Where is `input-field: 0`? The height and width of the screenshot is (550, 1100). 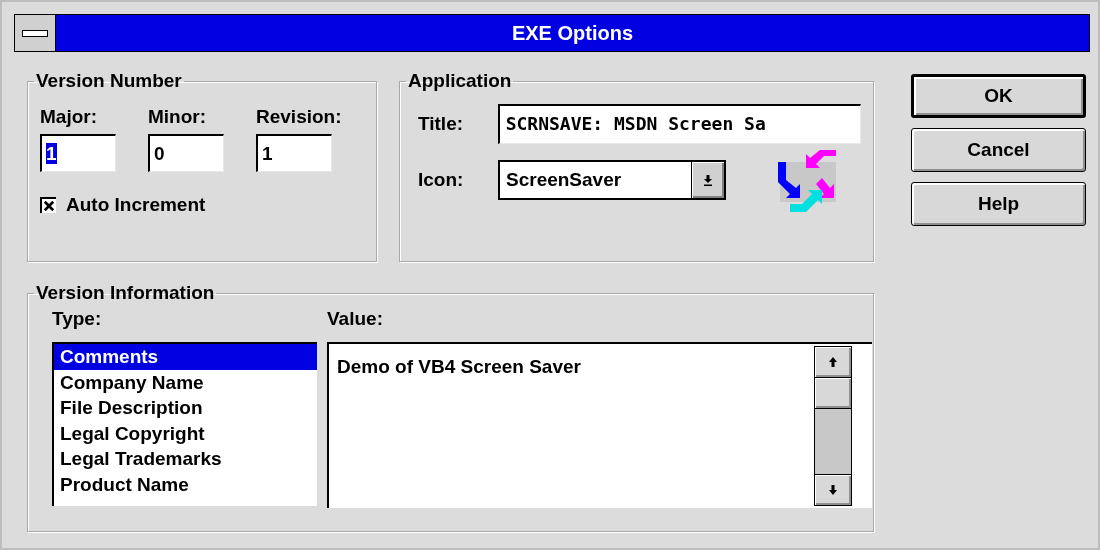 input-field: 0 is located at coordinates (186, 153).